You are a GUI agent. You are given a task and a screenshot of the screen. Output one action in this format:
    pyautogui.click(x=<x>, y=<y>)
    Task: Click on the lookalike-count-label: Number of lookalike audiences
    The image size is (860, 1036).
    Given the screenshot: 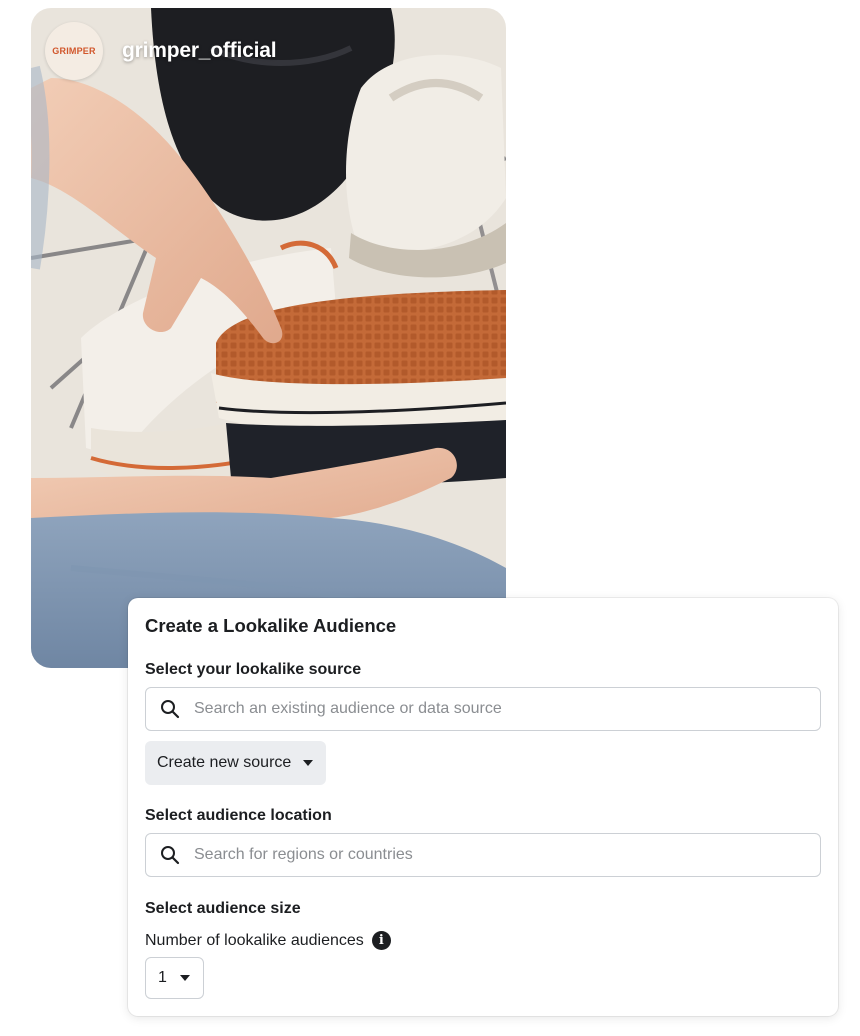 What is the action you would take?
    pyautogui.click(x=254, y=940)
    